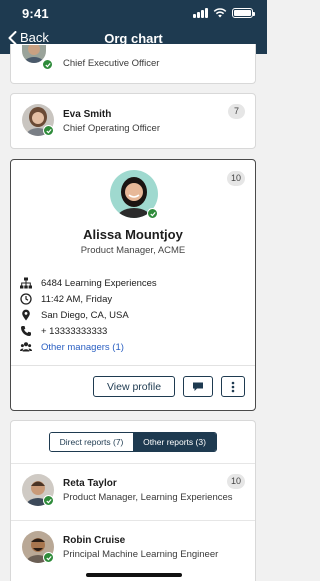 This screenshot has width=320, height=581. What do you see at coordinates (134, 386) in the screenshot?
I see `view-profile-button: View profile` at bounding box center [134, 386].